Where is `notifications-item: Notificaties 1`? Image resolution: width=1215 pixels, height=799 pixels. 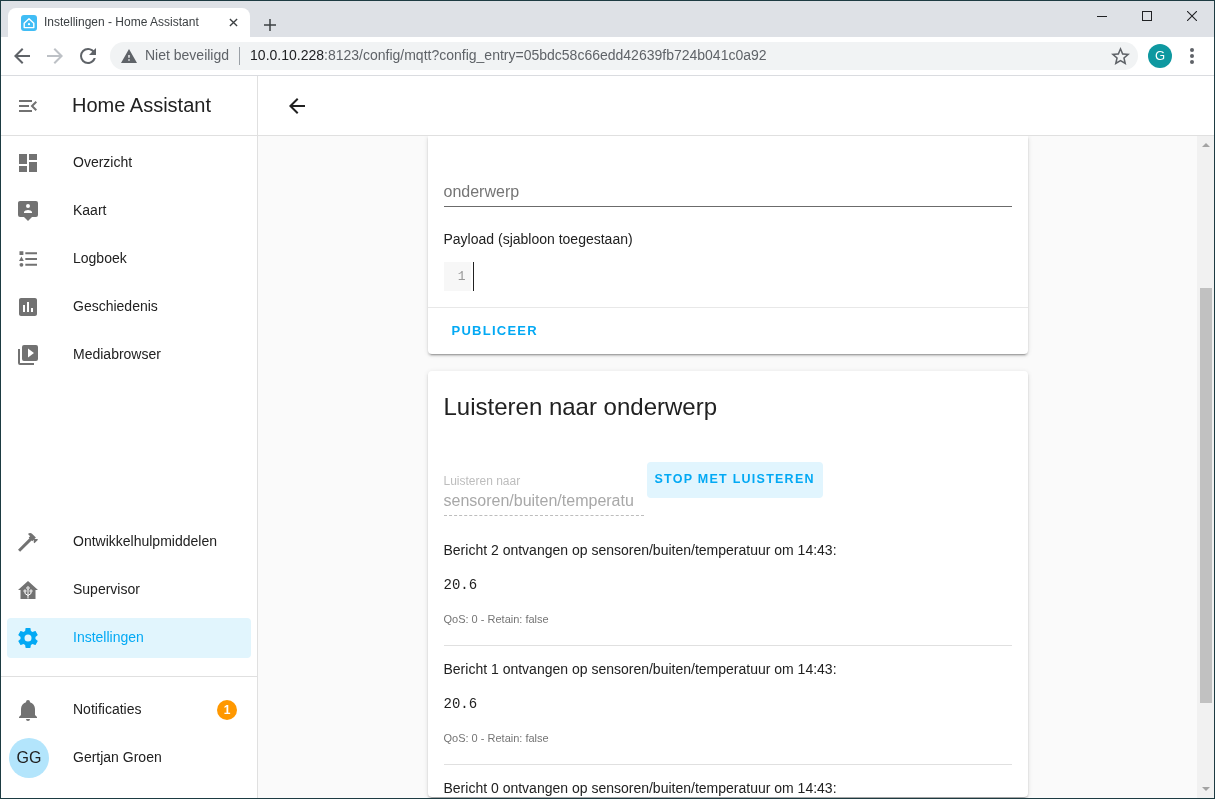 notifications-item: Notificaties 1 is located at coordinates (129, 710).